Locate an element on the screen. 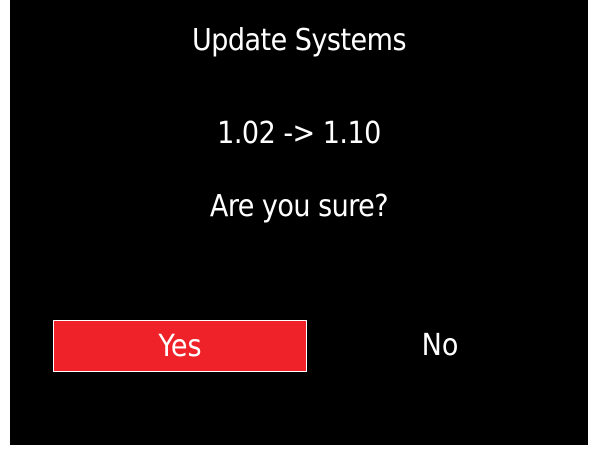 This screenshot has height=452, width=600. confirmation-question: Are you sure? is located at coordinates (299, 206).